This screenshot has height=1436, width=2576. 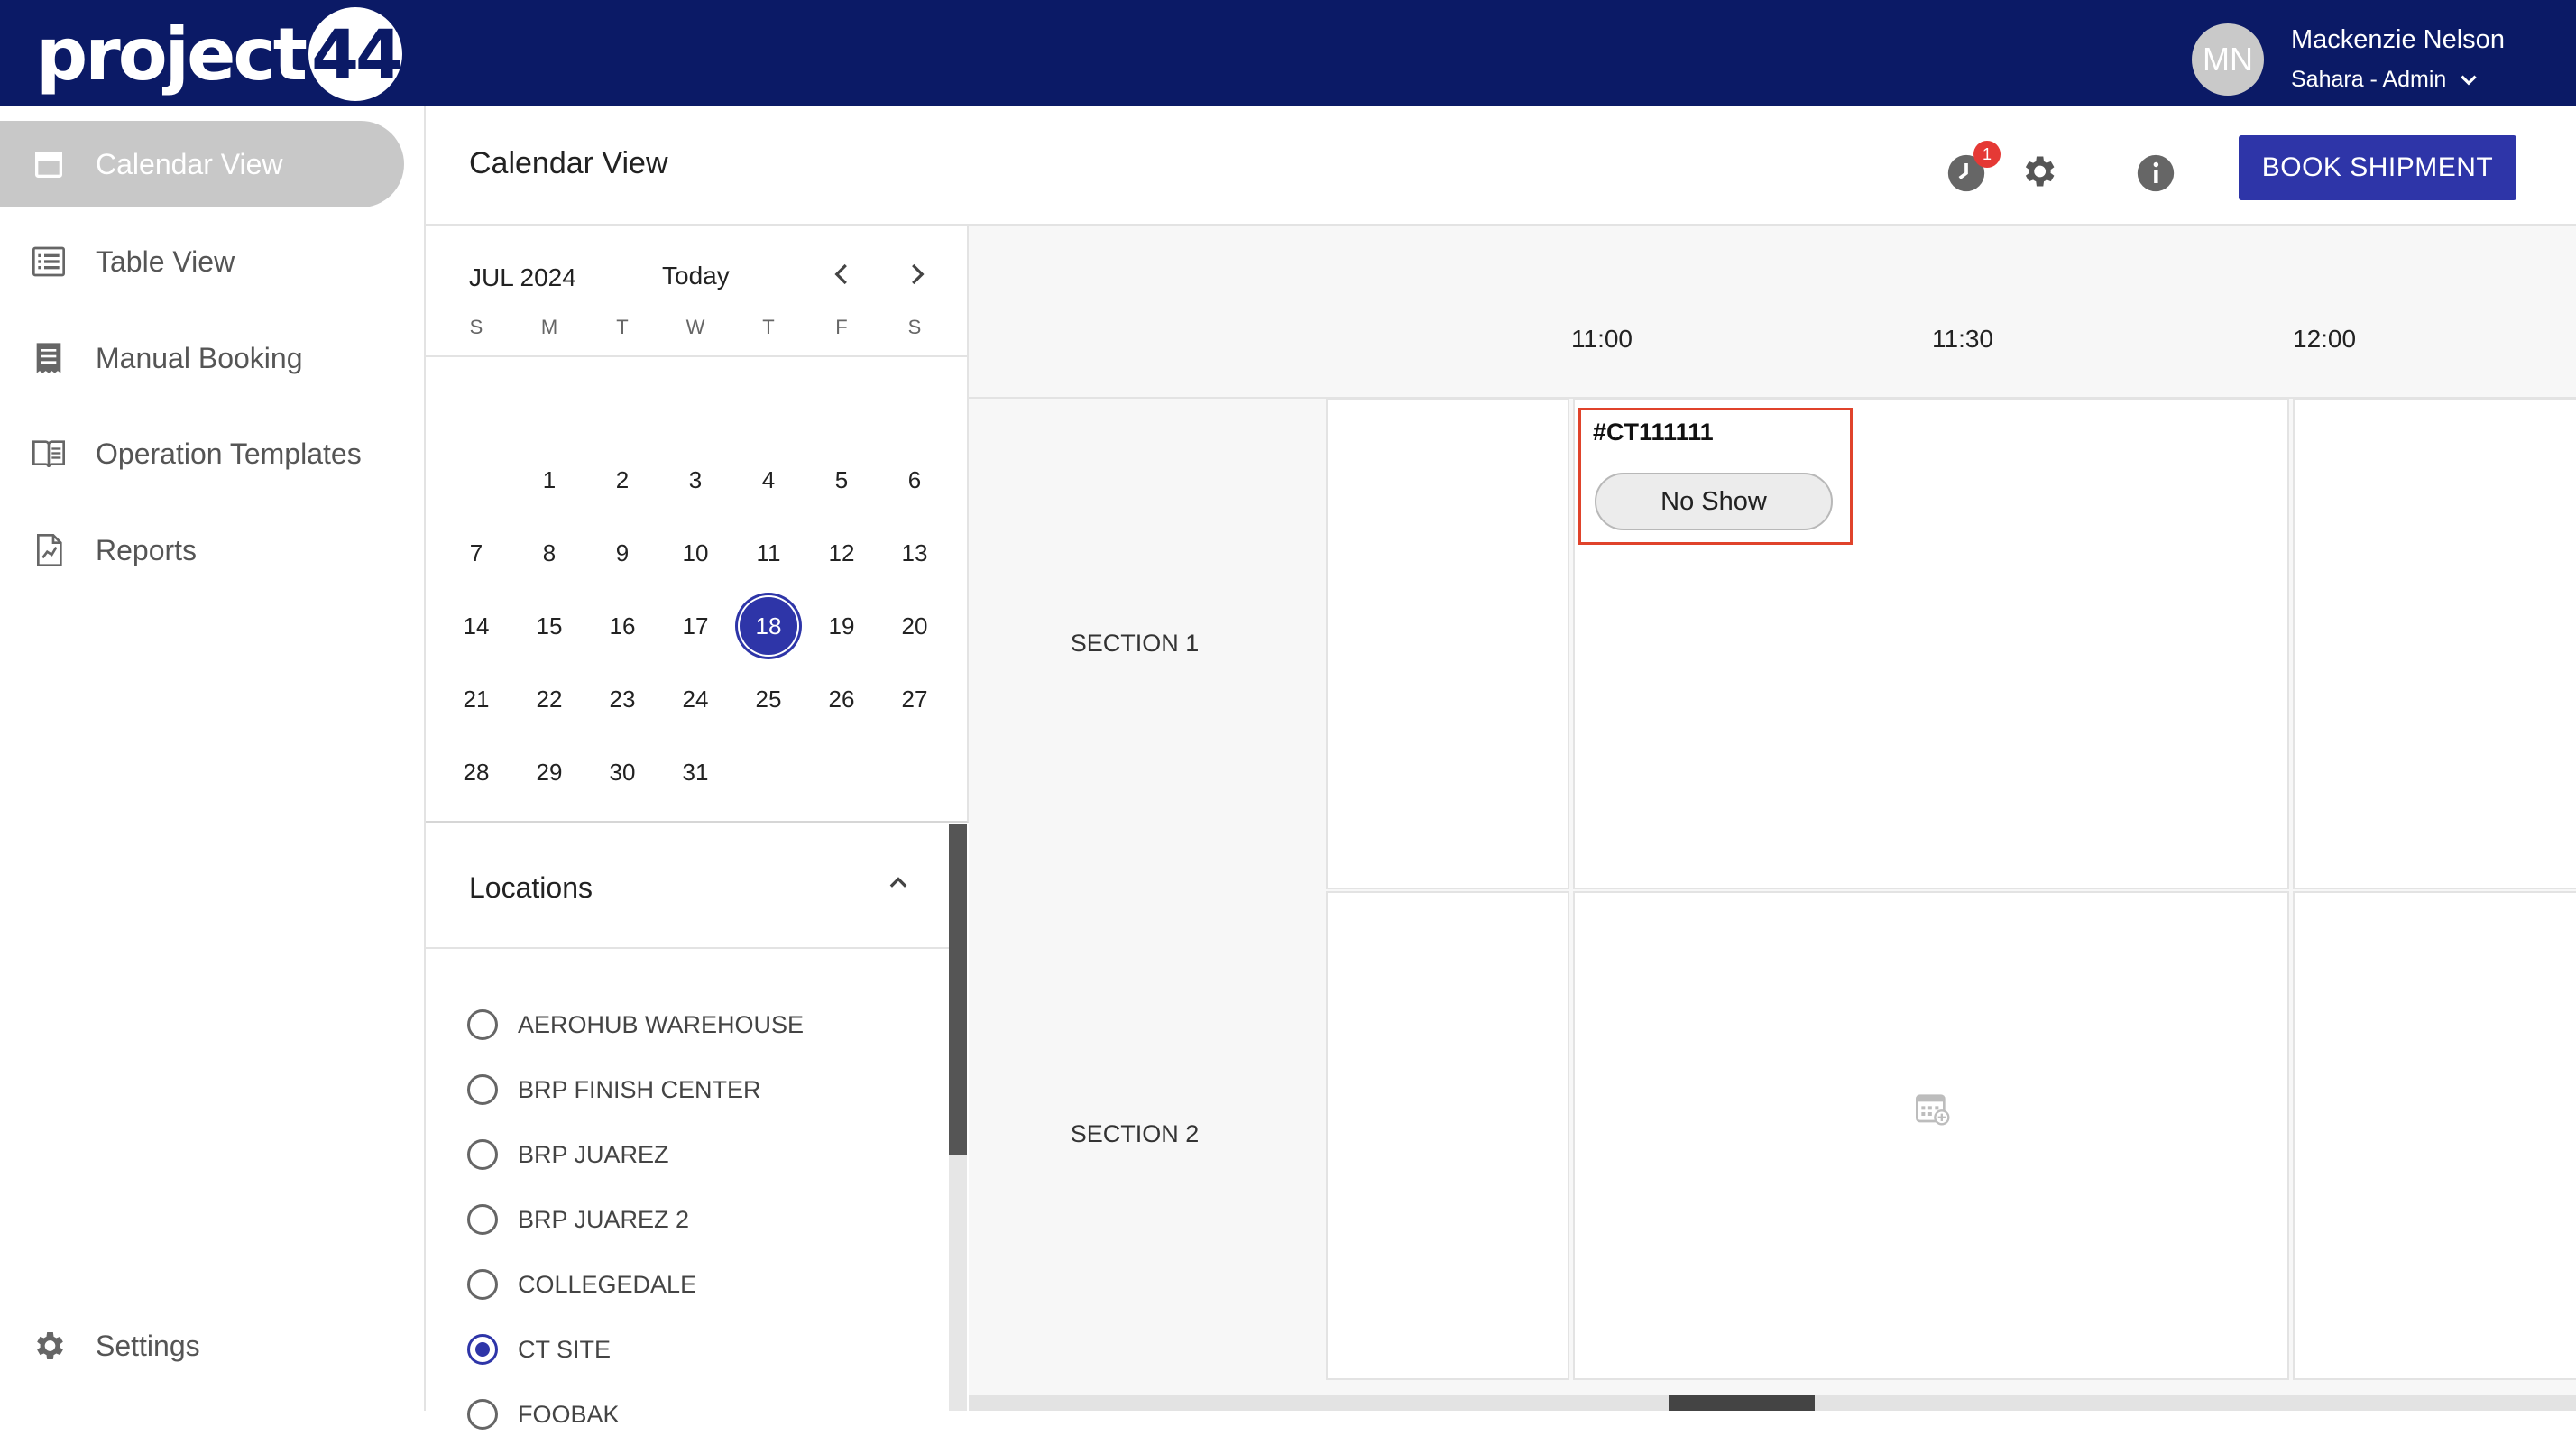 I want to click on calendar-day: 28, so click(x=477, y=772).